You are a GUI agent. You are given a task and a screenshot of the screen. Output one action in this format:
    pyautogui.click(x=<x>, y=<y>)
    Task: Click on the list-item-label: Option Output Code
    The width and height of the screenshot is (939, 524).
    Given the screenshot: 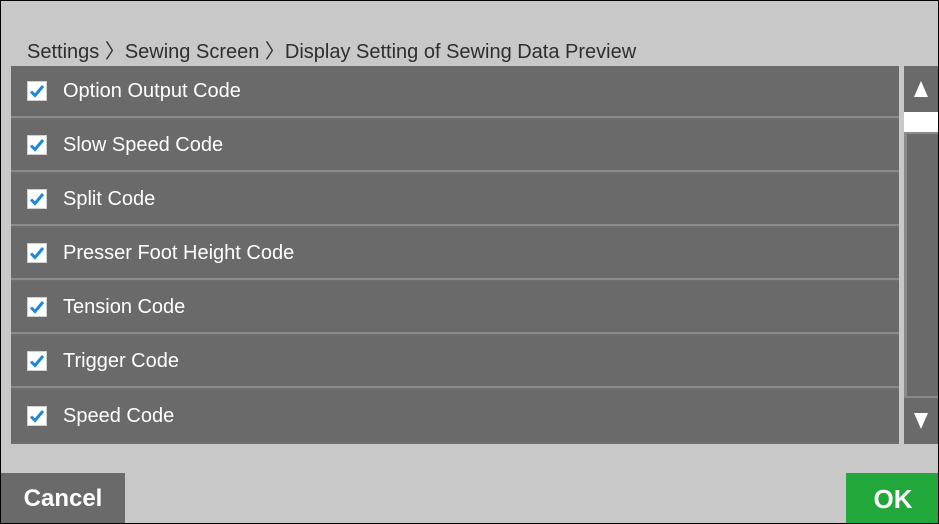 What is the action you would take?
    pyautogui.click(x=152, y=90)
    